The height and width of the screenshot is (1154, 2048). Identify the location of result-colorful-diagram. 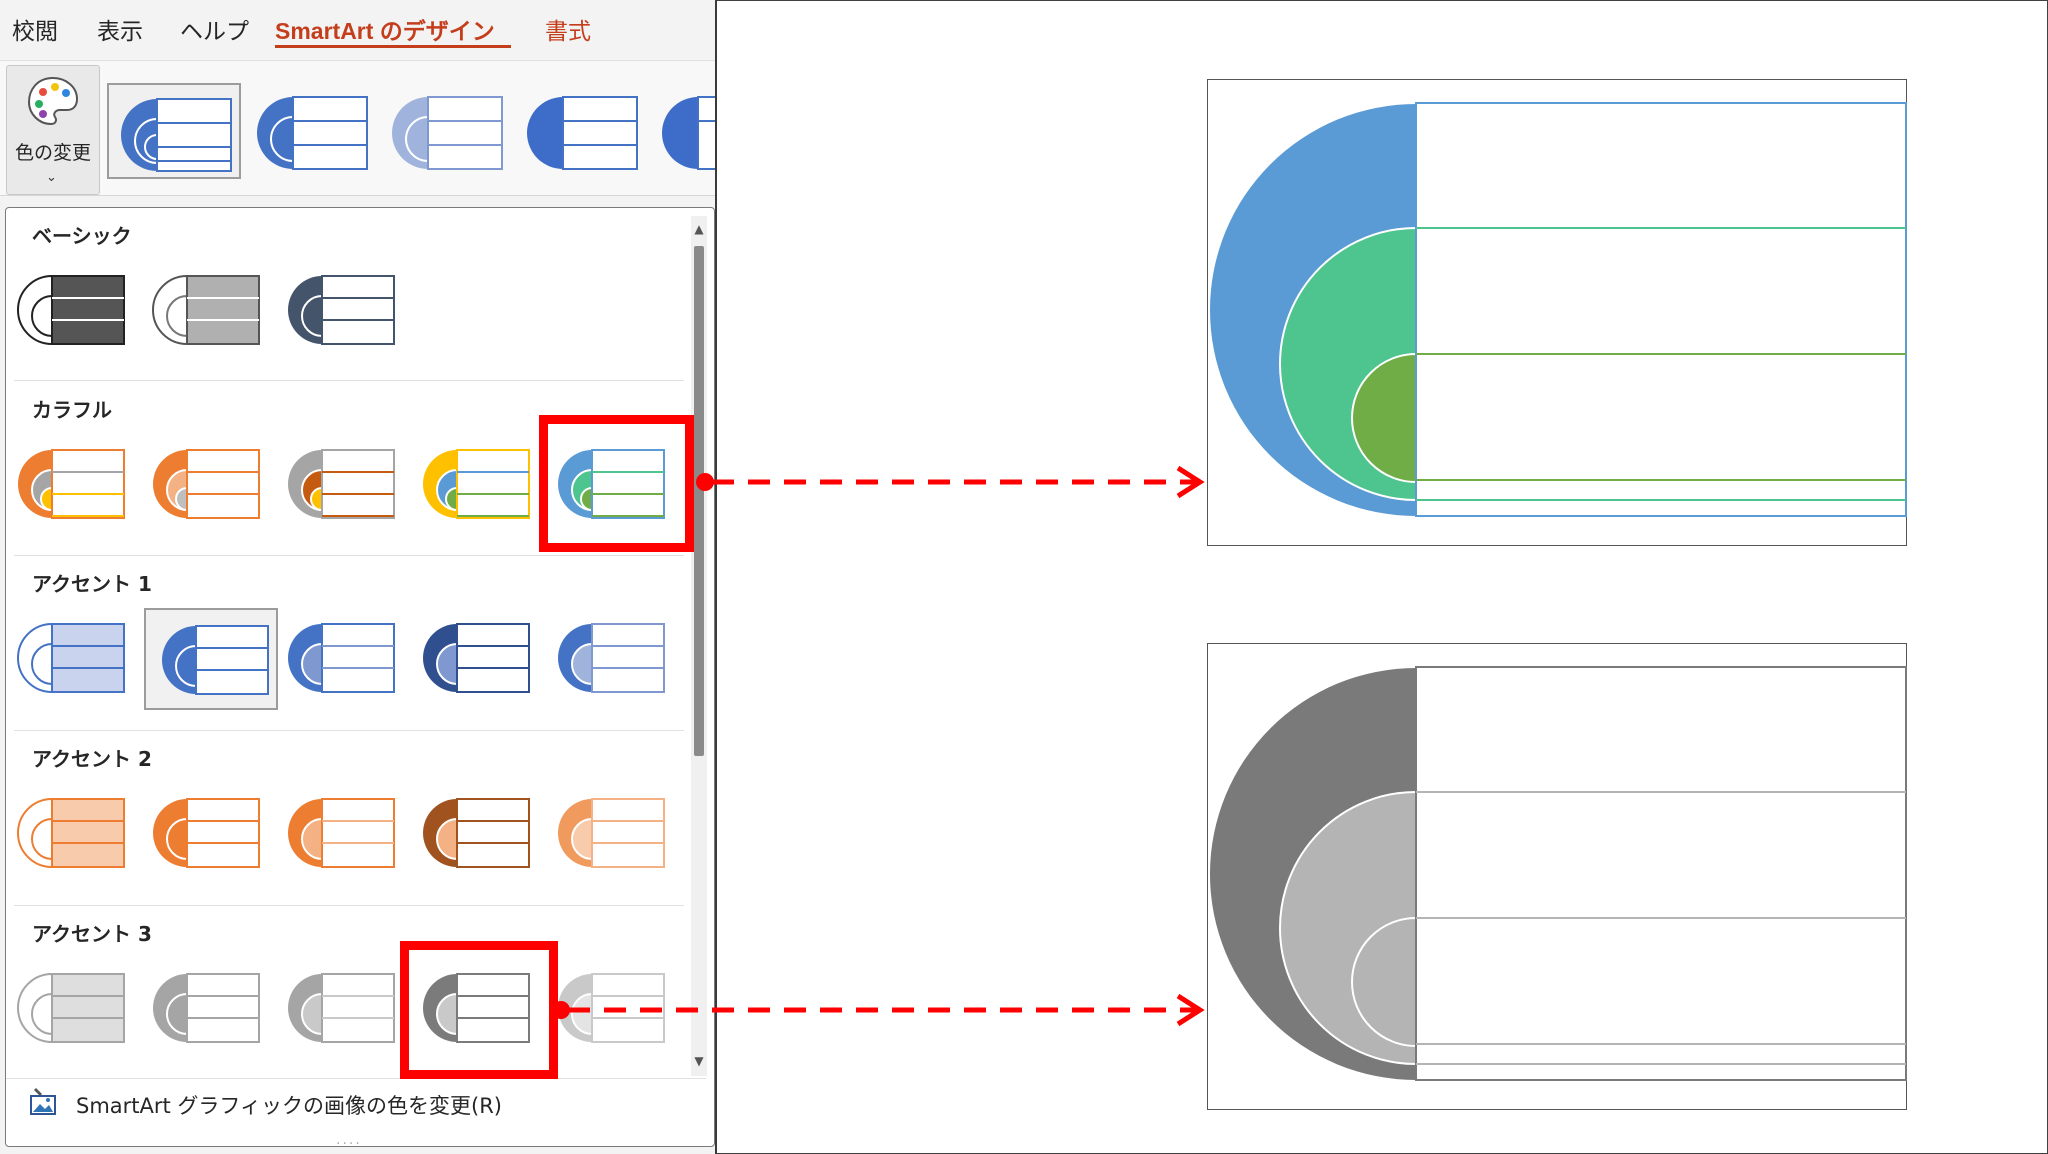
(1557, 312).